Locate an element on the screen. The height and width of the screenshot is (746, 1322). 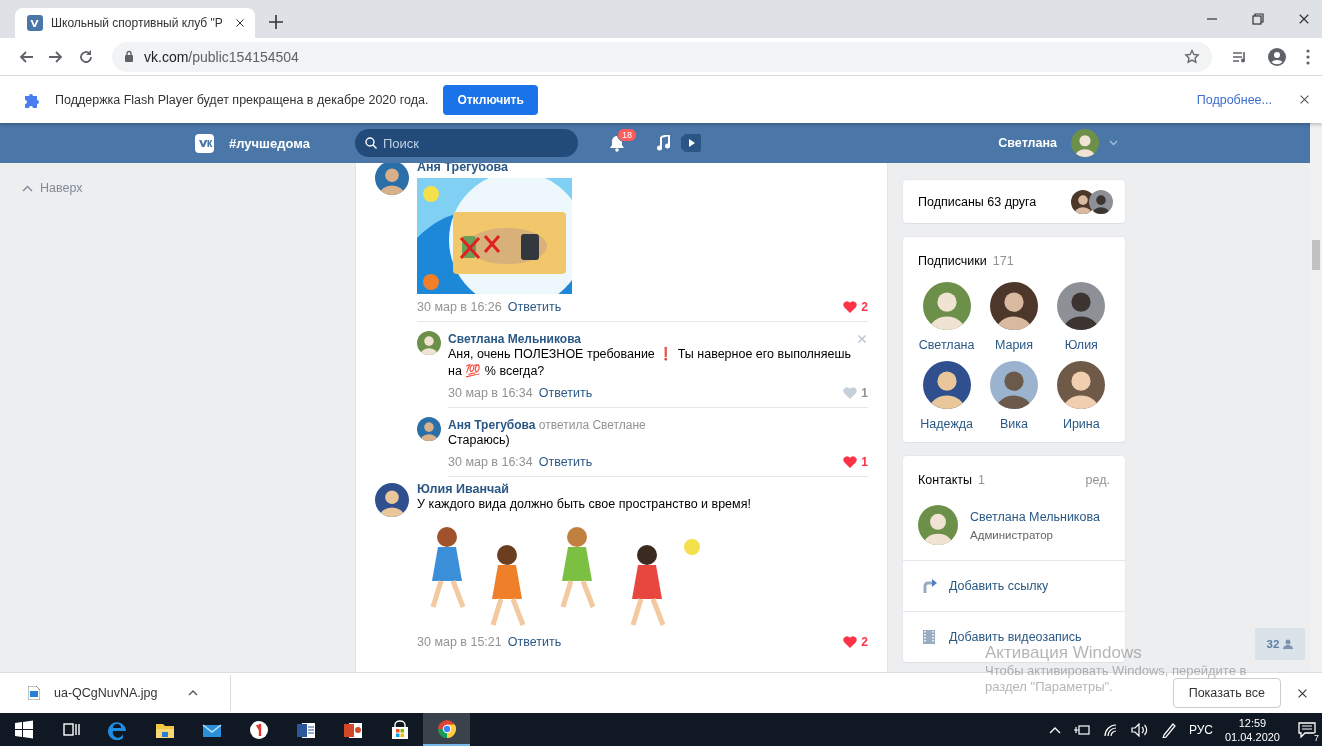
info-message: Поддержка Flash Player будет прекращена в декабре 2020 года. is located at coordinates (242, 99).